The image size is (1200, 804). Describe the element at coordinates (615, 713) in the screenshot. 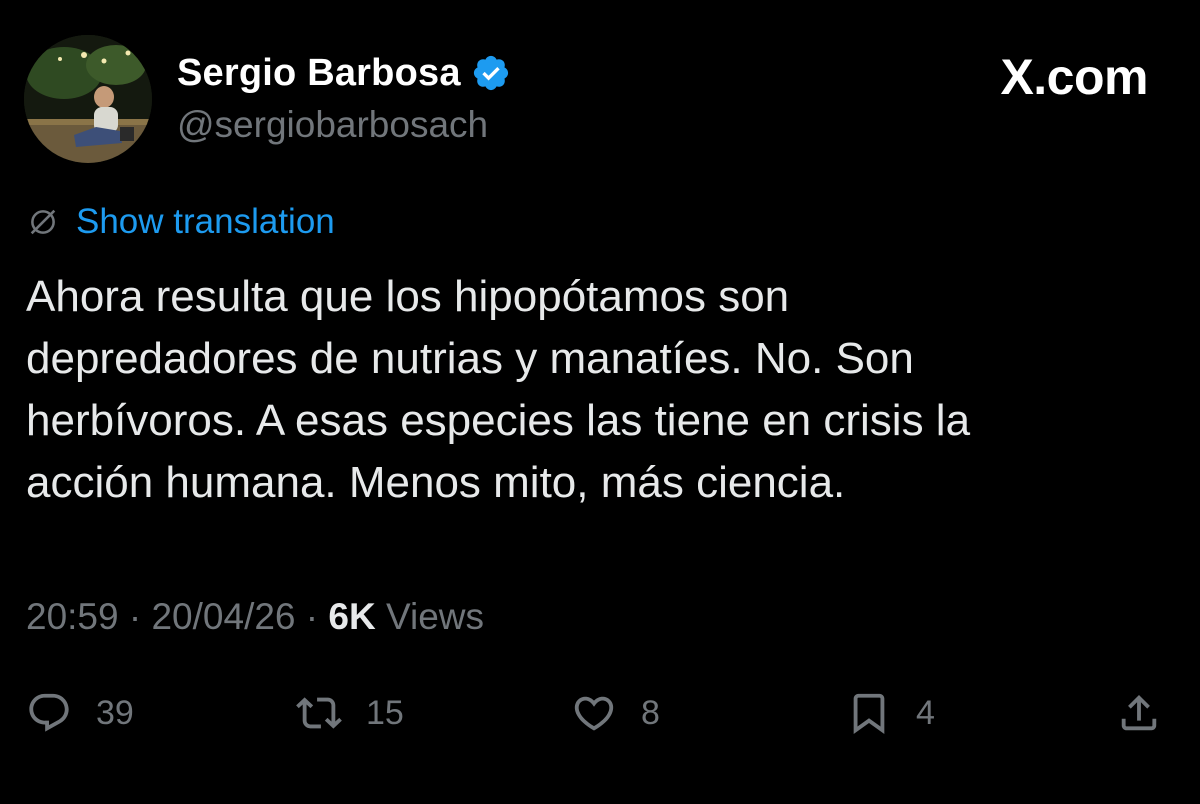

I see `like-button: 8` at that location.